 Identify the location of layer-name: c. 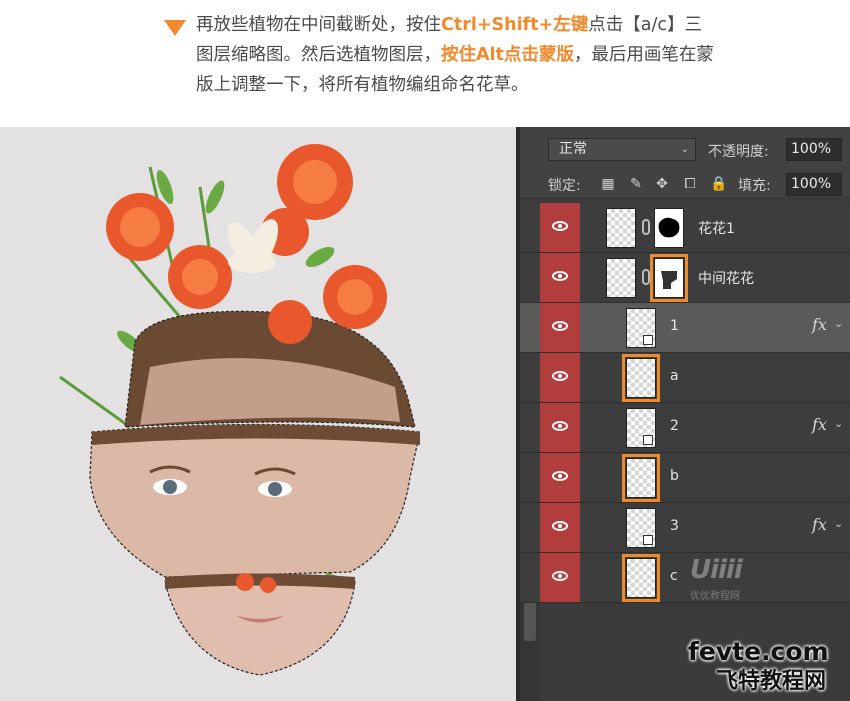
(674, 576).